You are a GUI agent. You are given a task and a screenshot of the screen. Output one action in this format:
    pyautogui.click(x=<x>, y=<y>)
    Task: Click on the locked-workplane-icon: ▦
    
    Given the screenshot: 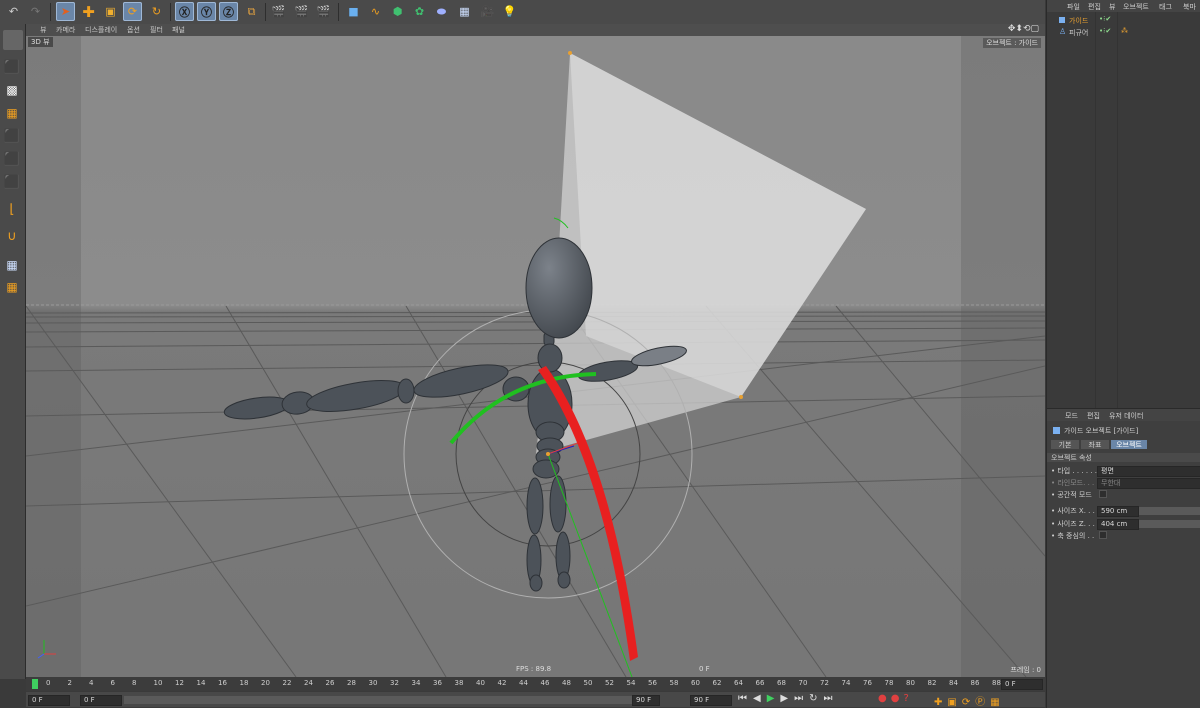 What is the action you would take?
    pyautogui.click(x=12, y=287)
    